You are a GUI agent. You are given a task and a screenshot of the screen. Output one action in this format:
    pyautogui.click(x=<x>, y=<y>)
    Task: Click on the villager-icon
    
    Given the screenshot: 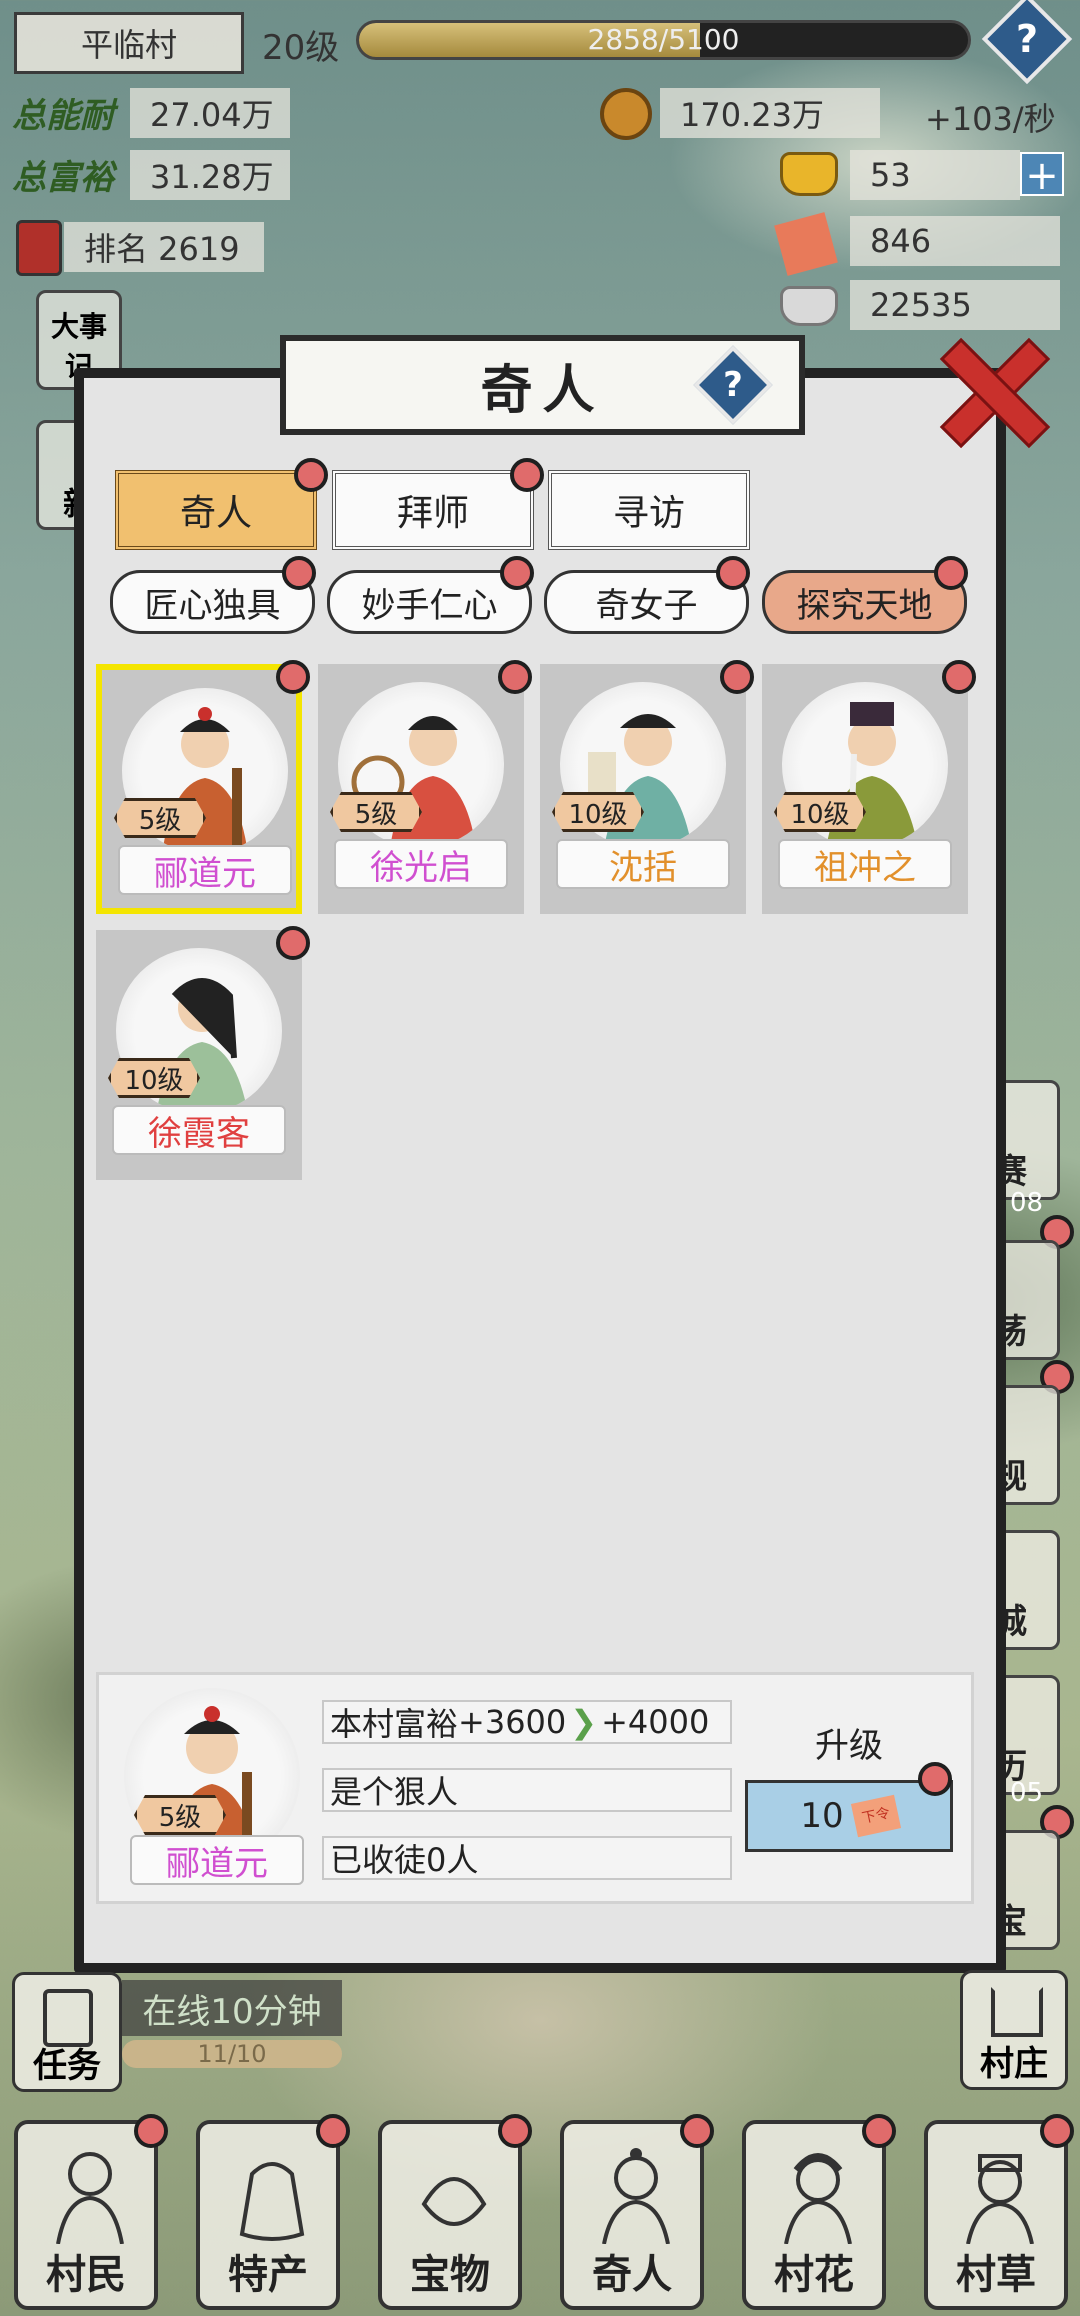 What is the action you would take?
    pyautogui.click(x=90, y=2194)
    